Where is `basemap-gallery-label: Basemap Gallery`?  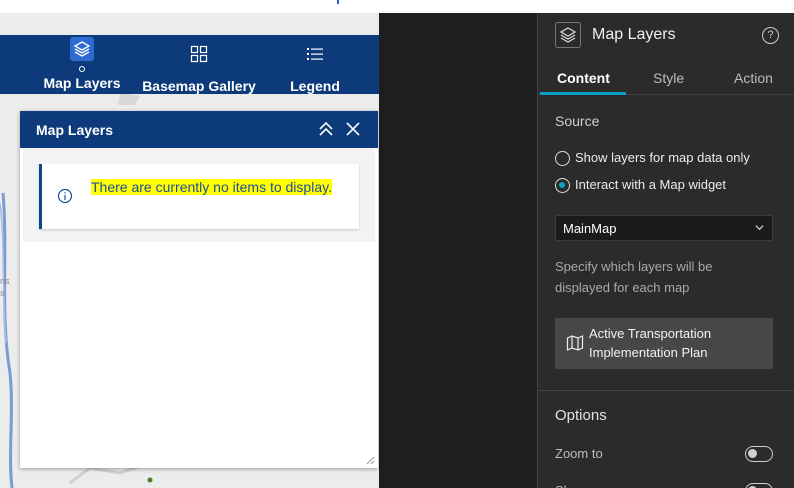
basemap-gallery-label: Basemap Gallery is located at coordinates (199, 86).